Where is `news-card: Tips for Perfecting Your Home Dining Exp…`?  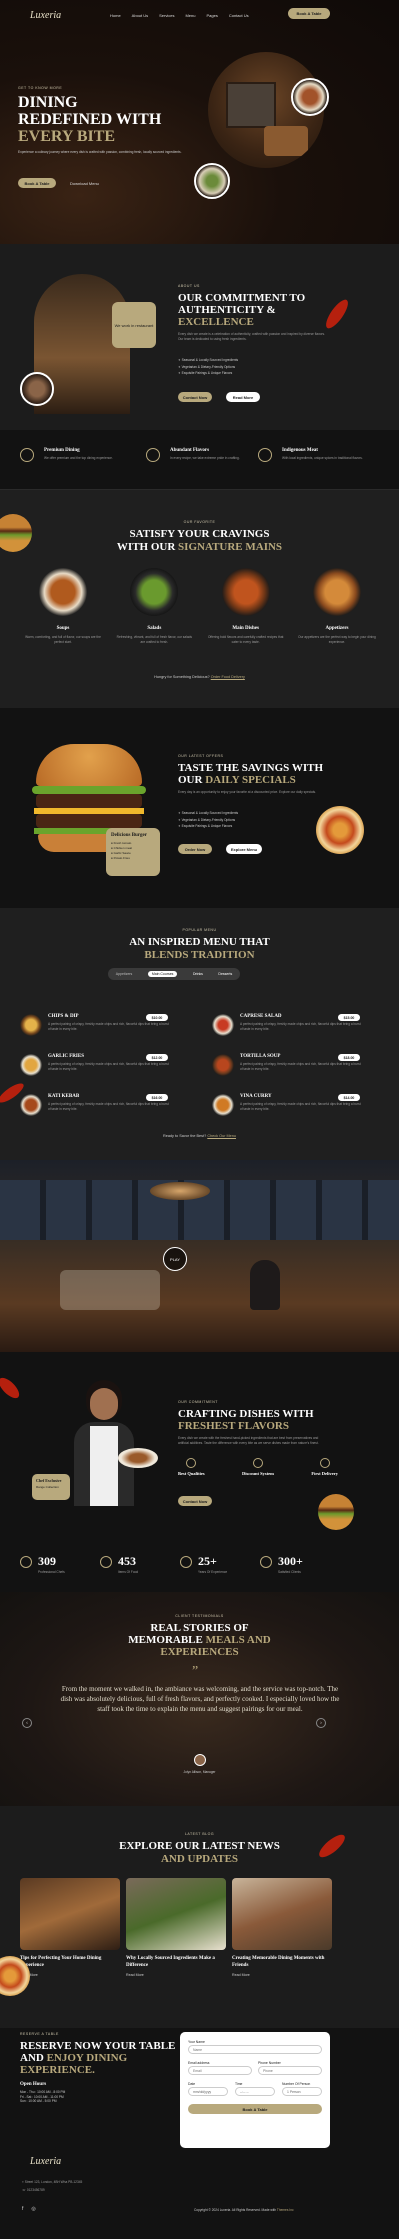
news-card: Tips for Perfecting Your Home Dining Exp… is located at coordinates (70, 1927).